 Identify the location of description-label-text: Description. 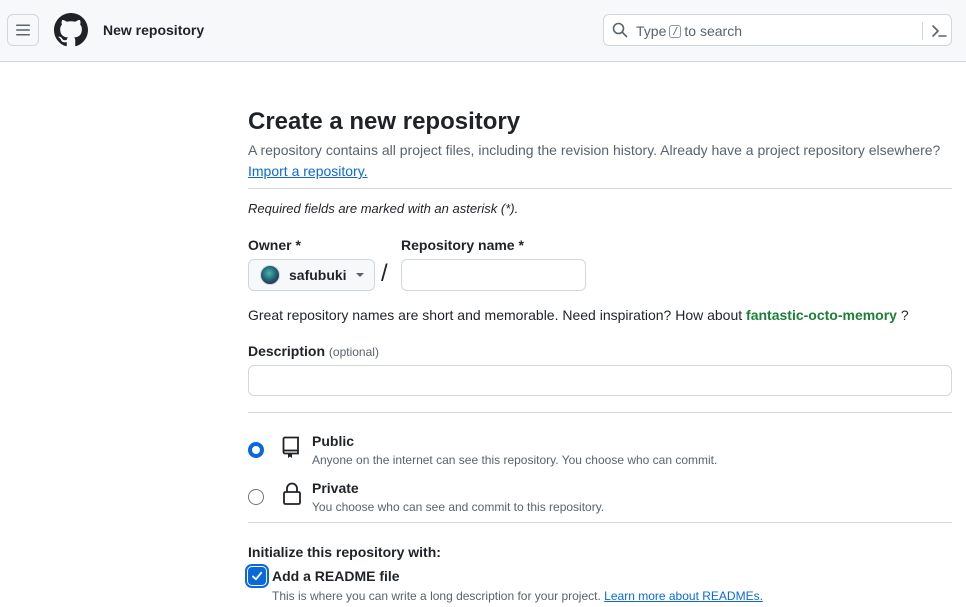
(287, 351).